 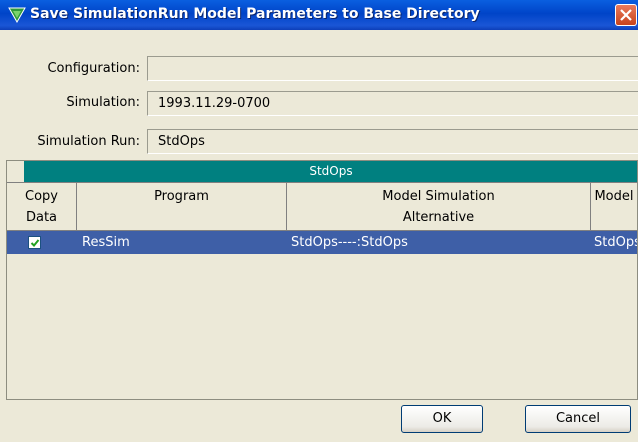 I want to click on column-header-alternative-line2: Alternative, so click(x=438, y=217).